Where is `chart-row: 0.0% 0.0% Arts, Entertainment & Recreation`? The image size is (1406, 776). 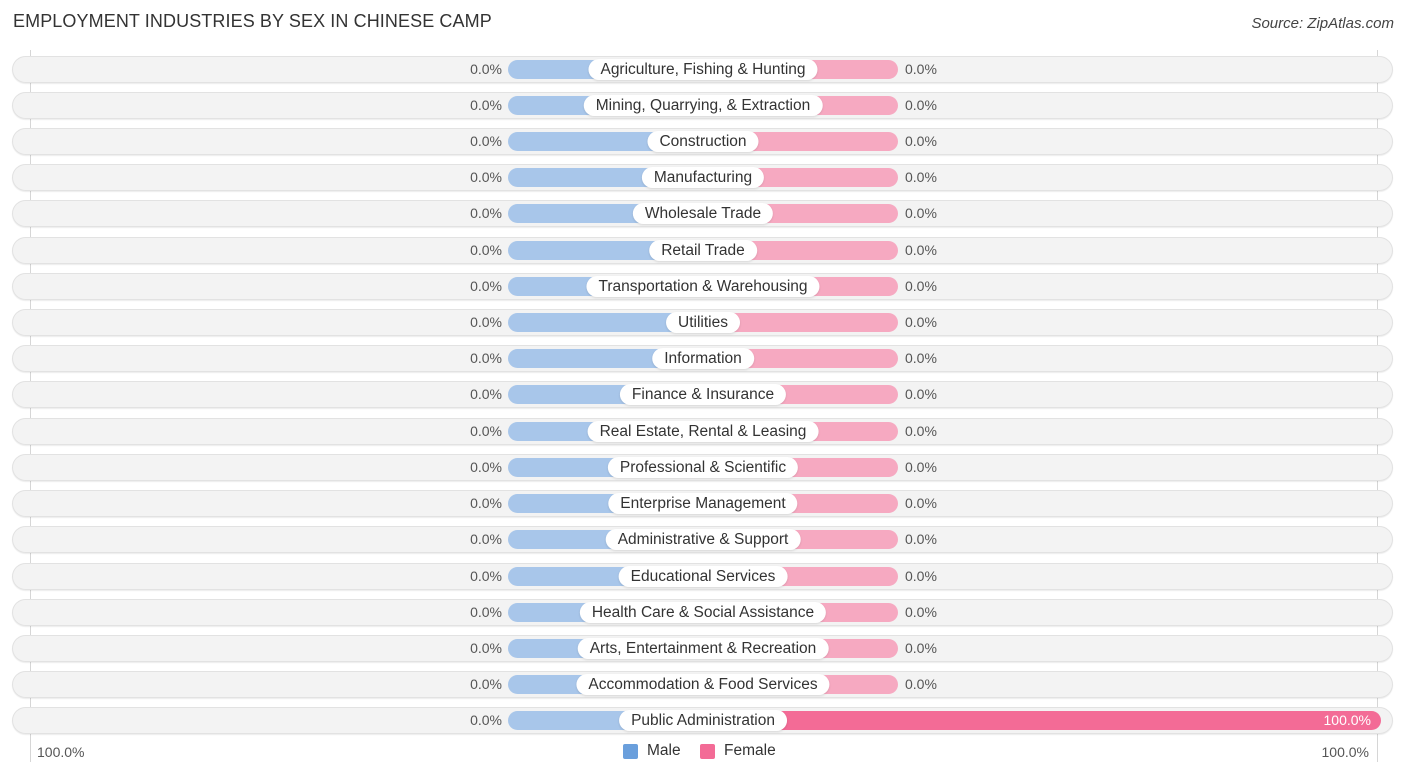
chart-row: 0.0% 0.0% Arts, Entertainment & Recreation is located at coordinates (702, 649).